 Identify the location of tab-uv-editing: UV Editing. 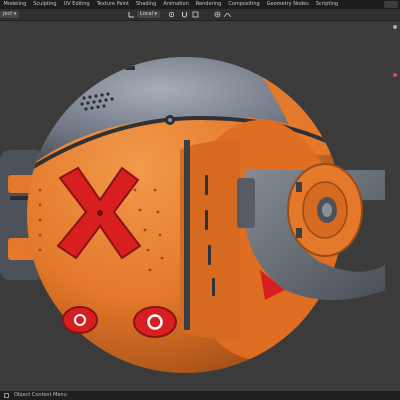
(76, 4).